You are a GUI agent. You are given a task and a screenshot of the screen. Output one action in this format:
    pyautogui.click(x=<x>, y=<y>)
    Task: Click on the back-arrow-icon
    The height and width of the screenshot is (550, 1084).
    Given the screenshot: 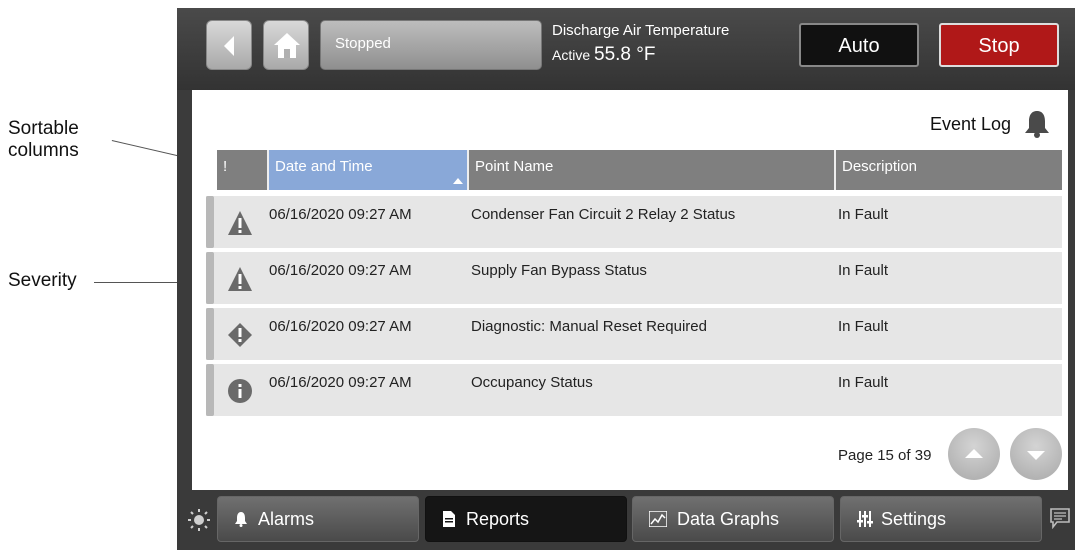 What is the action you would take?
    pyautogui.click(x=229, y=46)
    